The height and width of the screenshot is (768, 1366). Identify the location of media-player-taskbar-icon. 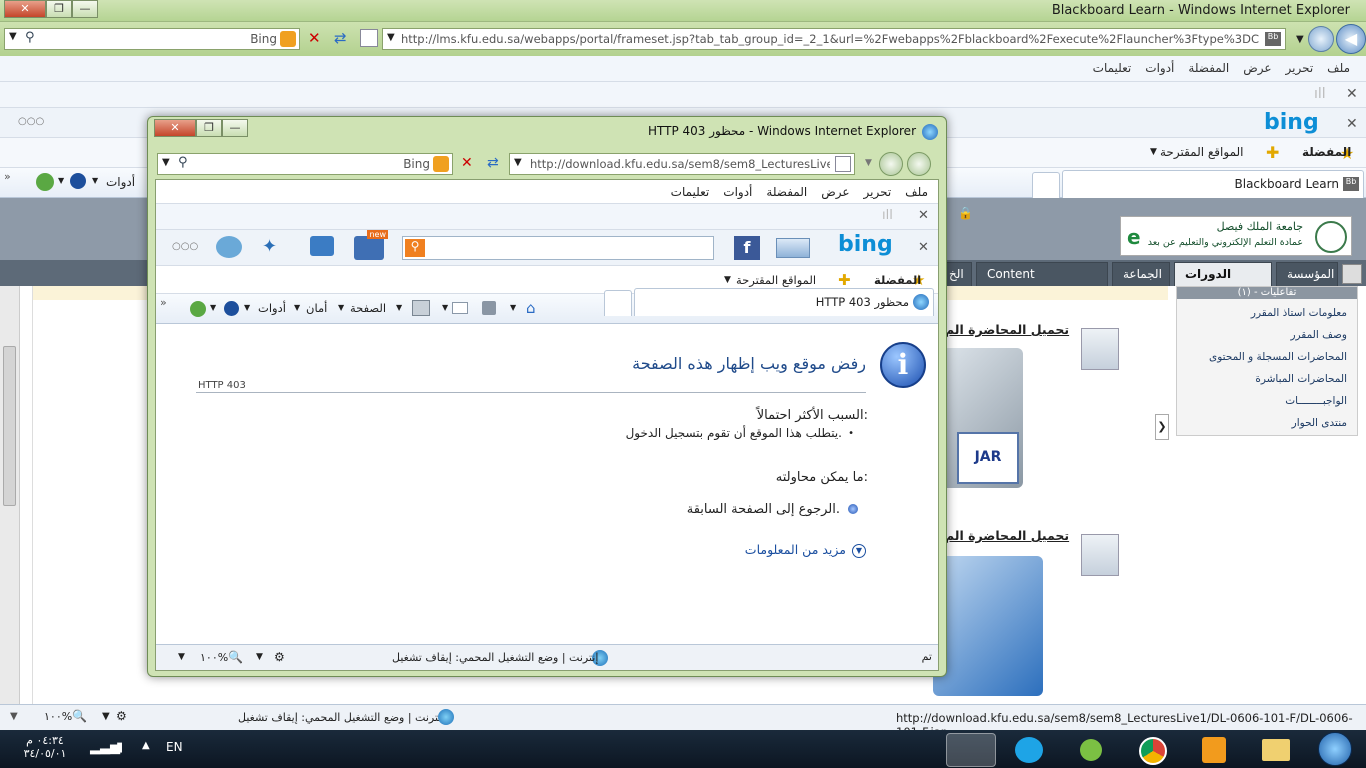
(1213, 750).